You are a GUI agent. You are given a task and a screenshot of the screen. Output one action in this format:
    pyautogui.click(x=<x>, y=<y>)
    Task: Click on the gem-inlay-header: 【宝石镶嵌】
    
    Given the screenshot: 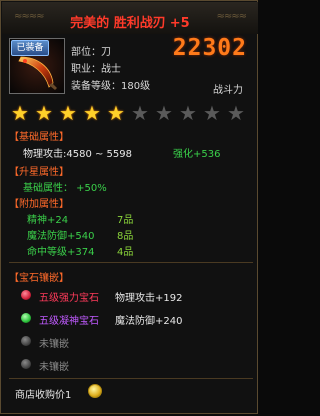 What is the action you would take?
    pyautogui.click(x=39, y=278)
    